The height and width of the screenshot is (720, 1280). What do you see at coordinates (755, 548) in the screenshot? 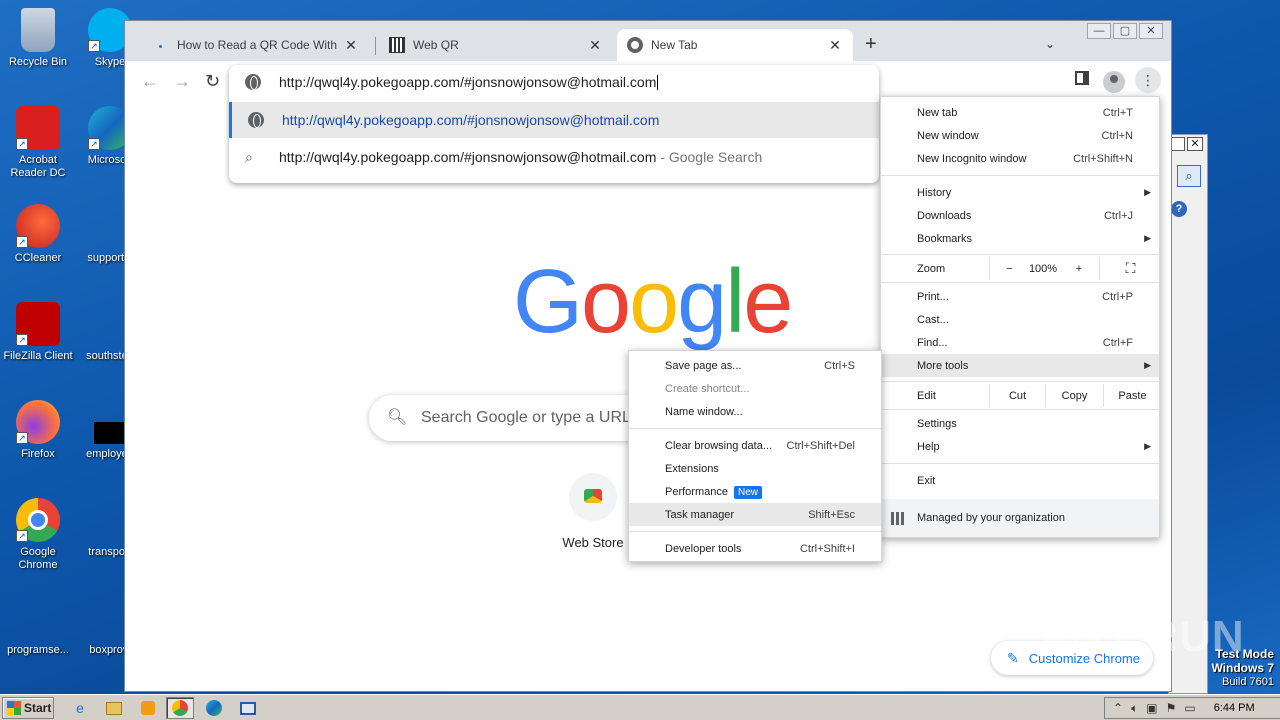
I see `menu-item-developer-tools: Developer tools Ctrl+Shift+I` at bounding box center [755, 548].